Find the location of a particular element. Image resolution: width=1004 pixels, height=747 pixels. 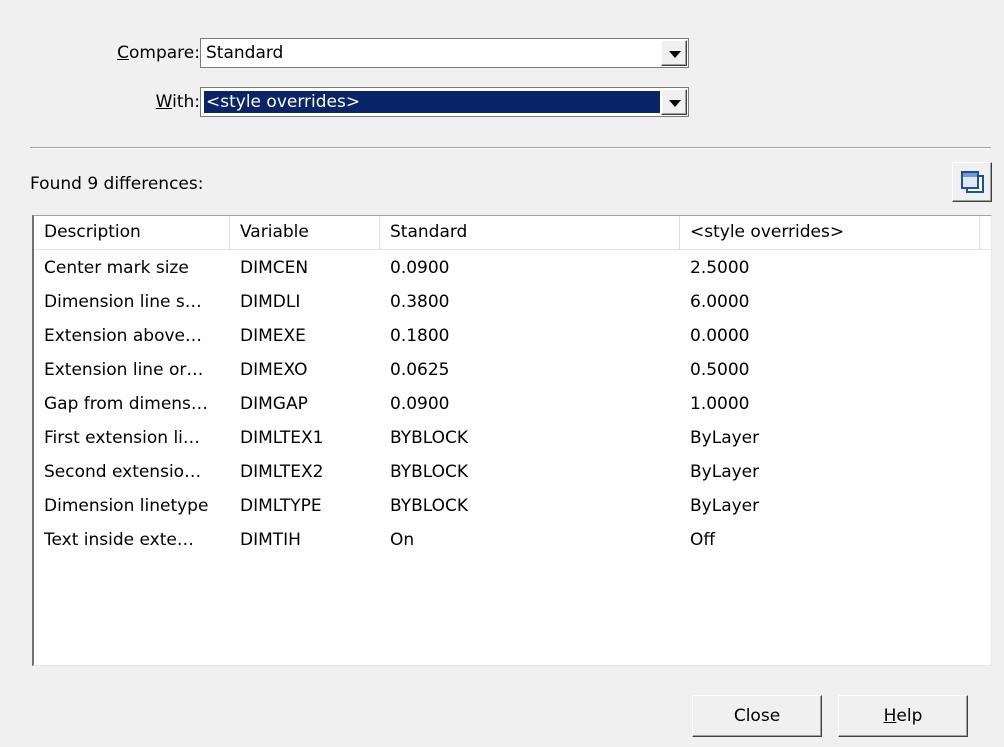

cell-variable: DIMLTEX2 is located at coordinates (282, 472).